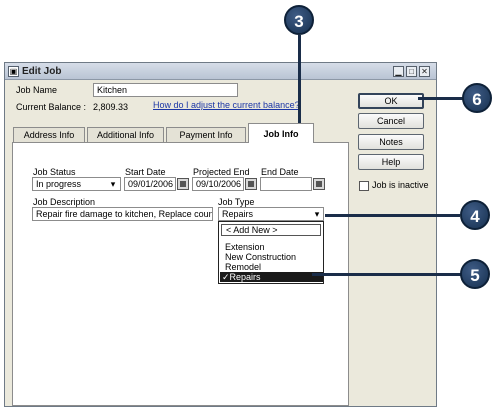 Image resolution: width=500 pixels, height=412 pixels. Describe the element at coordinates (49, 134) in the screenshot. I see `tab-address-info: Address Info` at that location.